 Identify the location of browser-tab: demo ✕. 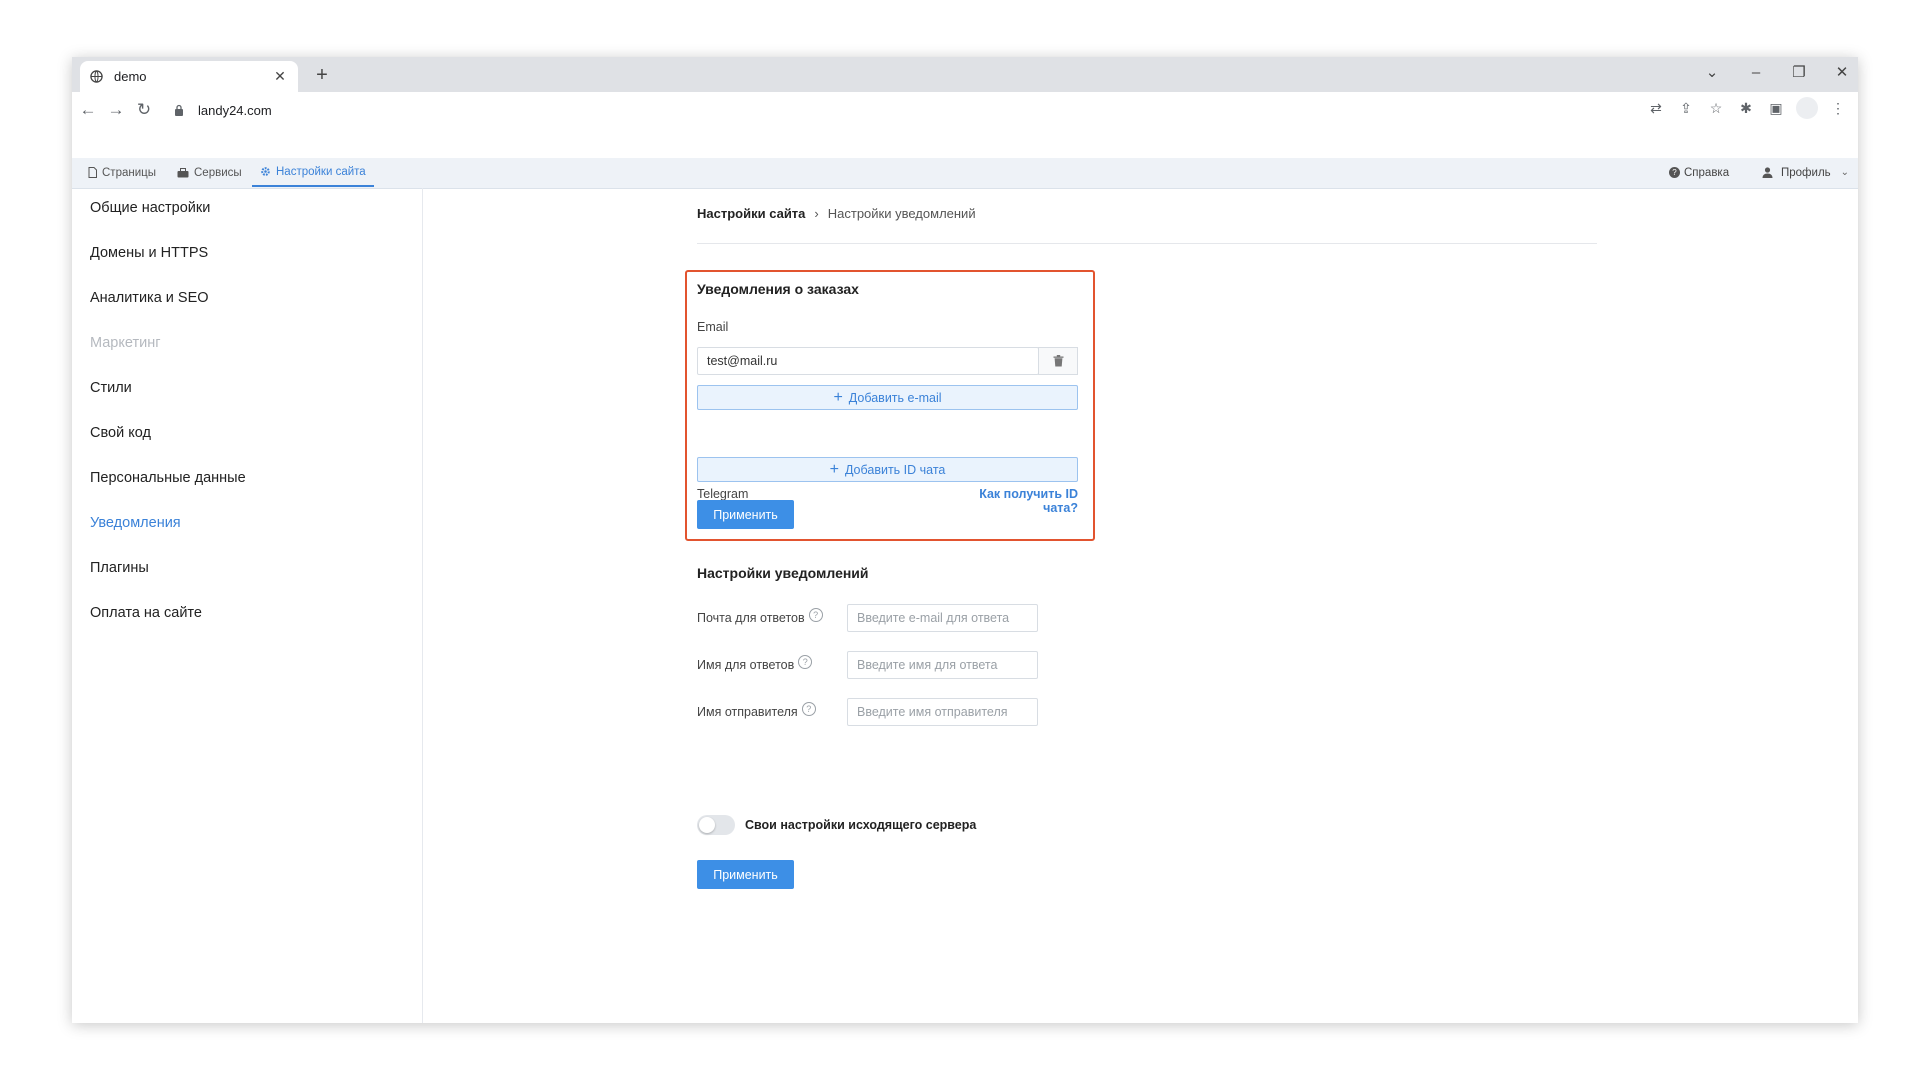
(189, 76).